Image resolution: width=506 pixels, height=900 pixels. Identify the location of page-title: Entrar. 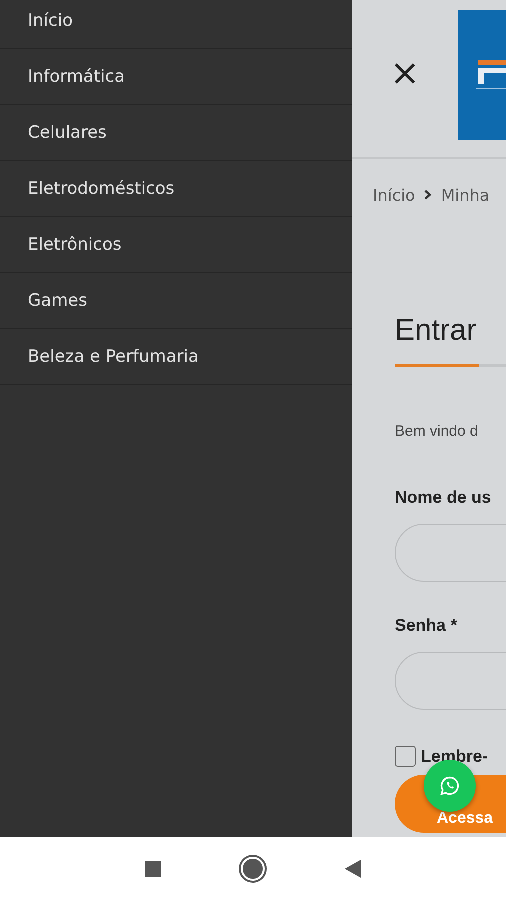
(436, 331).